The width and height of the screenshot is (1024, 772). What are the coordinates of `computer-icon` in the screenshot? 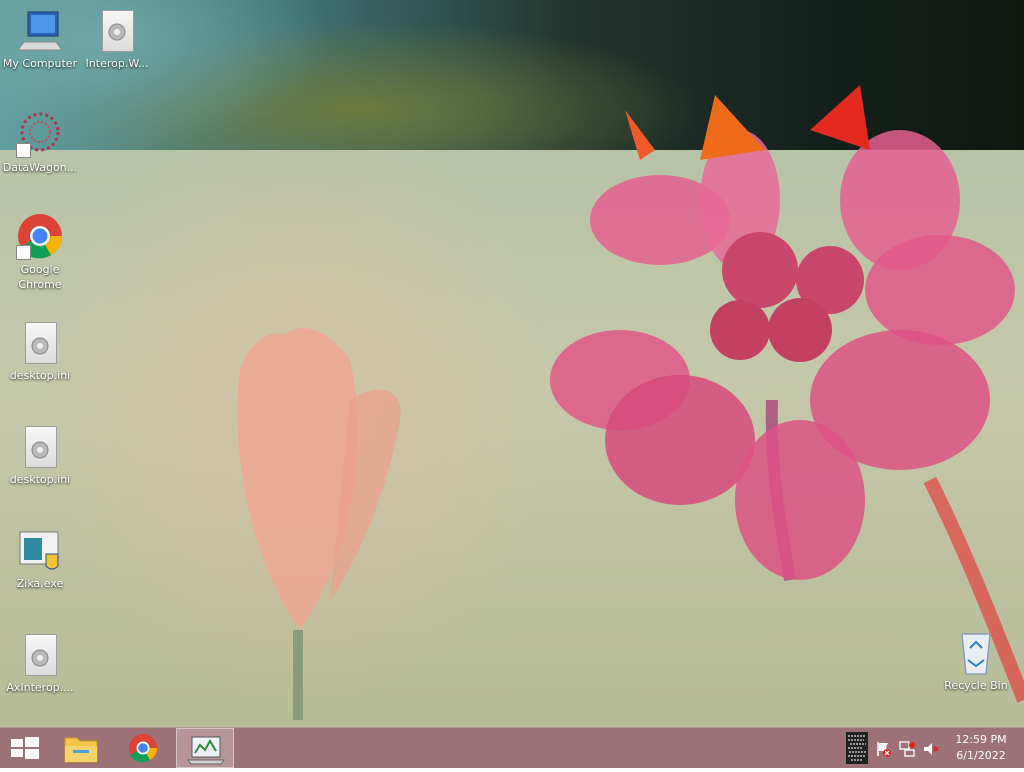 It's located at (40, 30).